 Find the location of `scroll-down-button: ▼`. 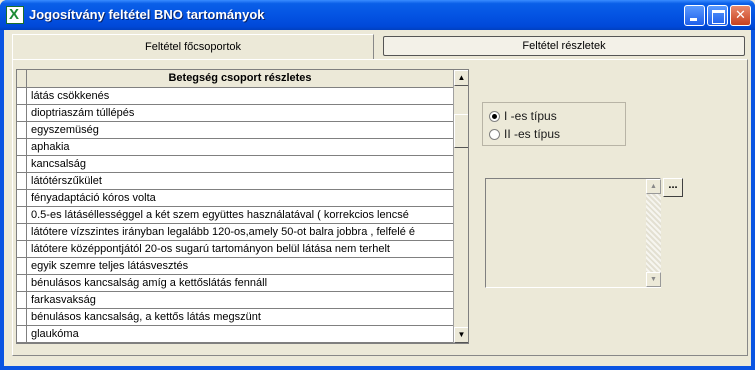

scroll-down-button: ▼ is located at coordinates (461, 335).